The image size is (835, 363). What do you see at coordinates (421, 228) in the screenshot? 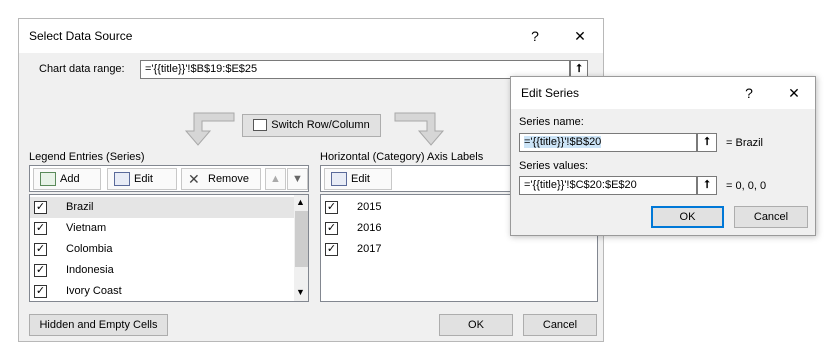
I see `category-item-2016: ✓ 2016` at bounding box center [421, 228].